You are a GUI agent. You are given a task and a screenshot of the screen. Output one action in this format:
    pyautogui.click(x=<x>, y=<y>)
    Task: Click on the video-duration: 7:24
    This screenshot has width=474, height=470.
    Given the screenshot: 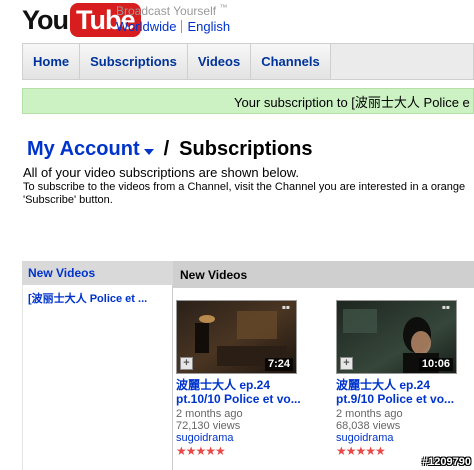 What is the action you would take?
    pyautogui.click(x=278, y=364)
    